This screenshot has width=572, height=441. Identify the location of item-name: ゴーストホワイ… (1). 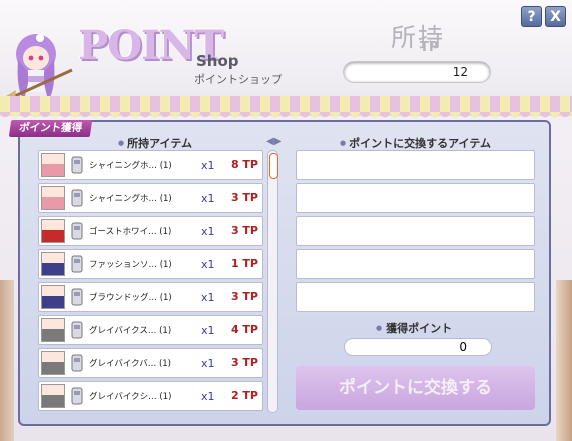
(130, 232).